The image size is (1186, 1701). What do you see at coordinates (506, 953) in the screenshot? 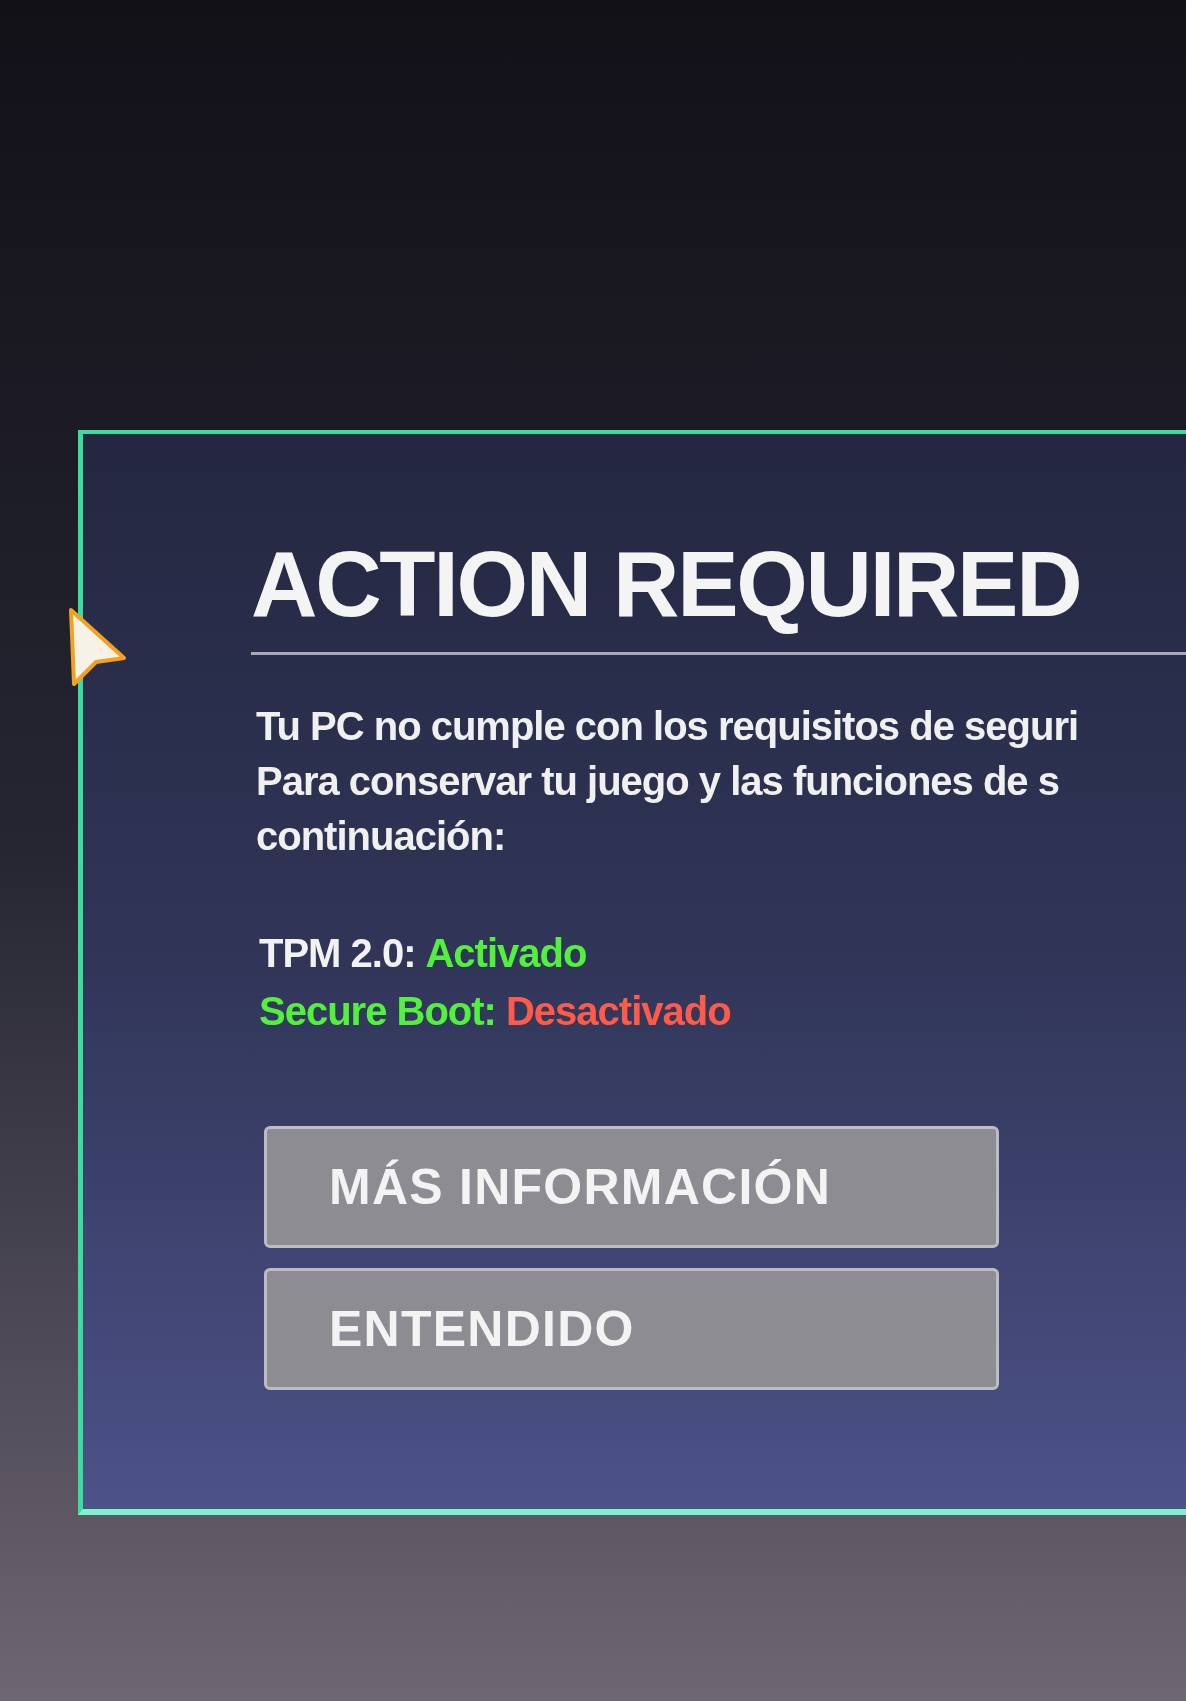
I see `status-value: Activado` at bounding box center [506, 953].